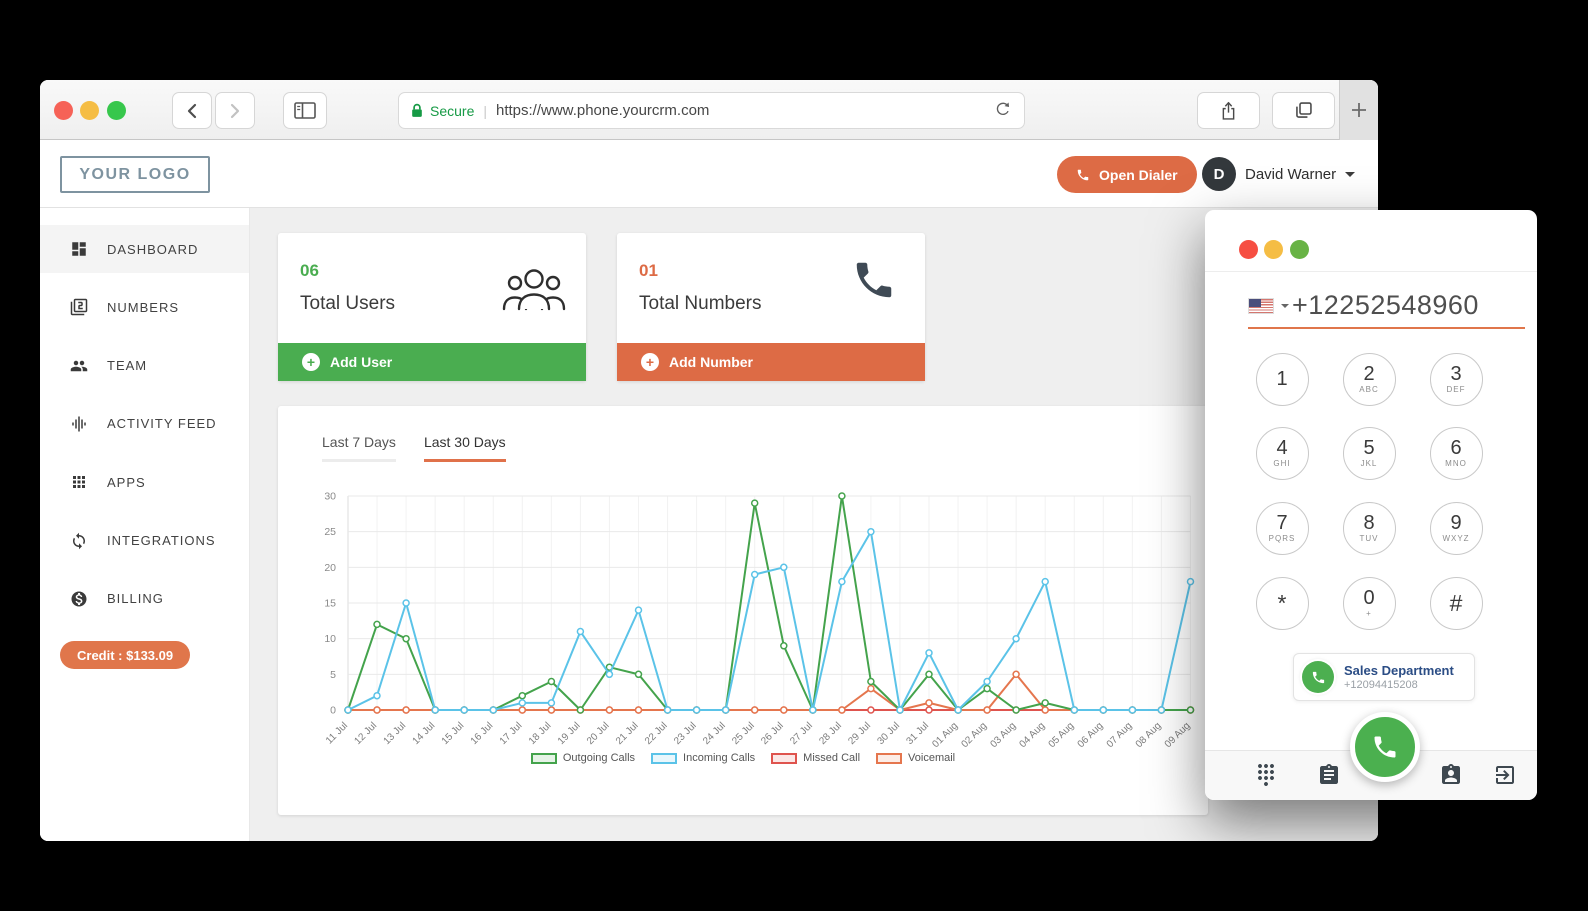 The image size is (1588, 911). I want to click on sidebar-item-activity-feed: ACTIVITY FEED, so click(144, 424).